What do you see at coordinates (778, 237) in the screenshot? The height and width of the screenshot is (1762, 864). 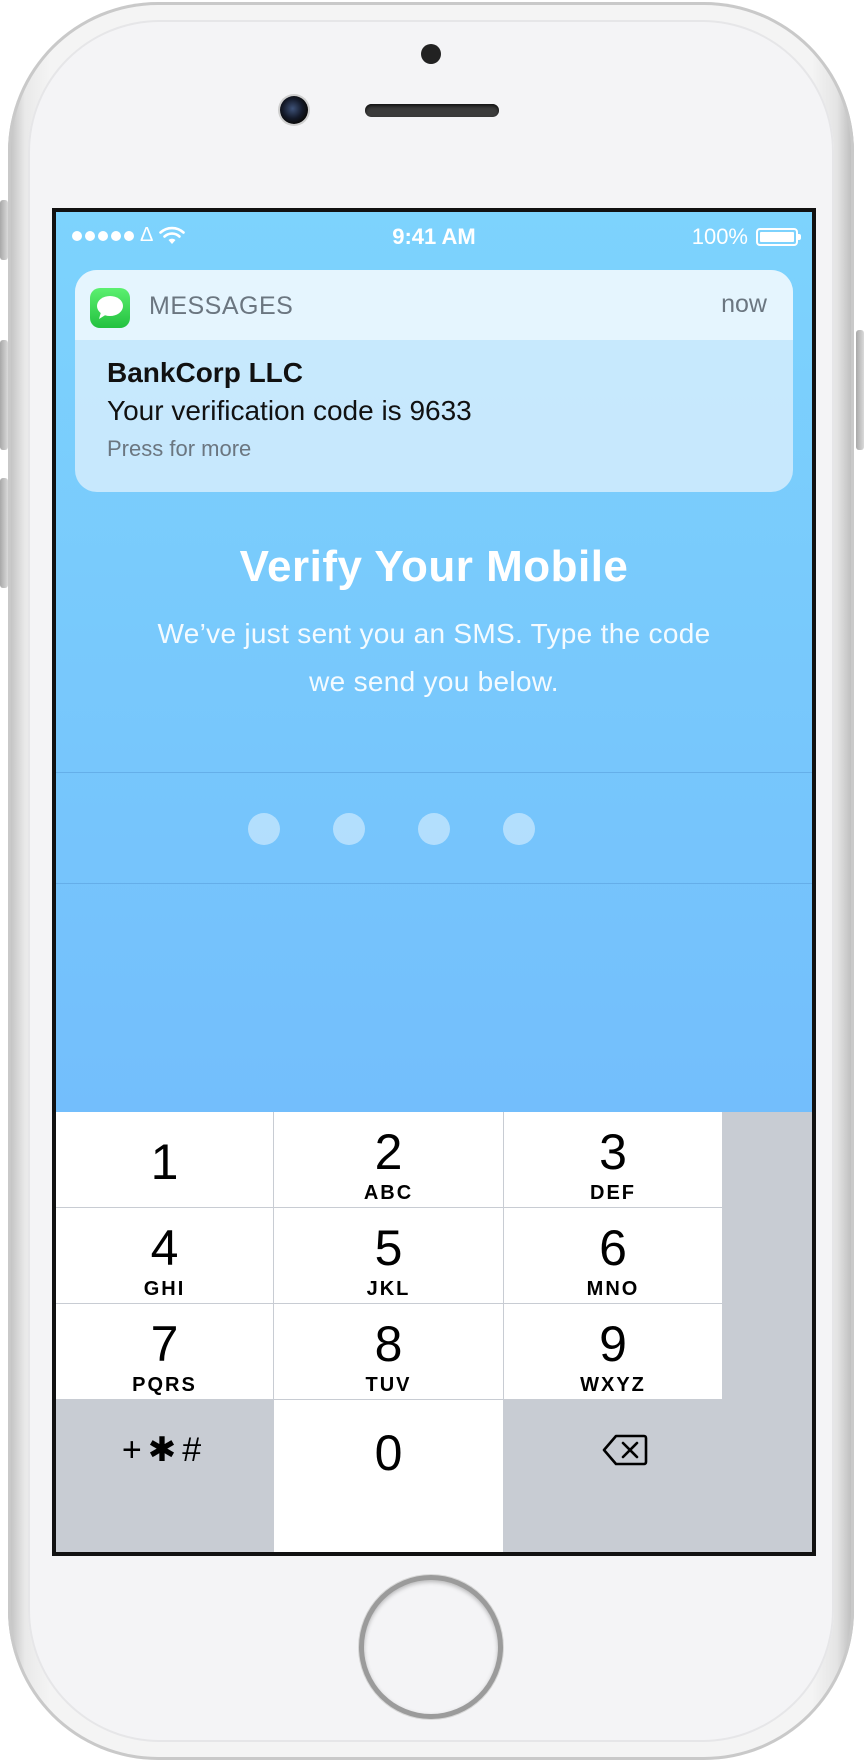 I see `battery-full-icon` at bounding box center [778, 237].